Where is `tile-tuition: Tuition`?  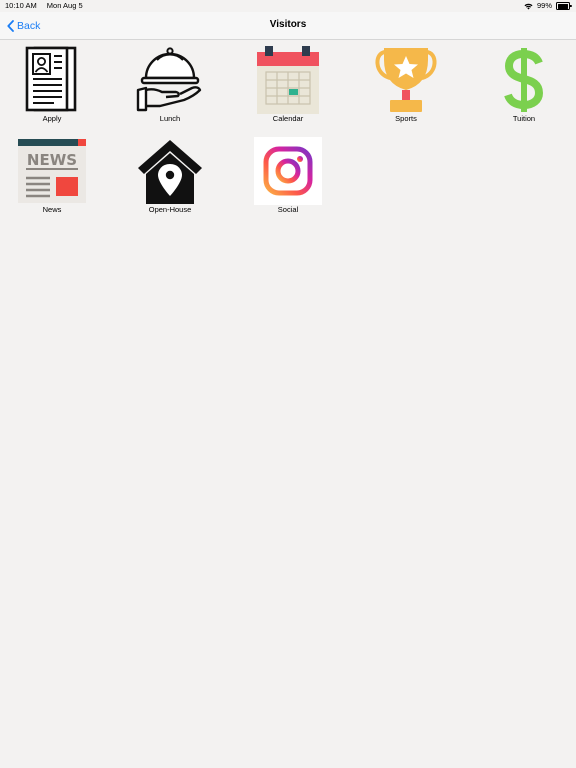
tile-tuition: Tuition is located at coordinates (524, 88).